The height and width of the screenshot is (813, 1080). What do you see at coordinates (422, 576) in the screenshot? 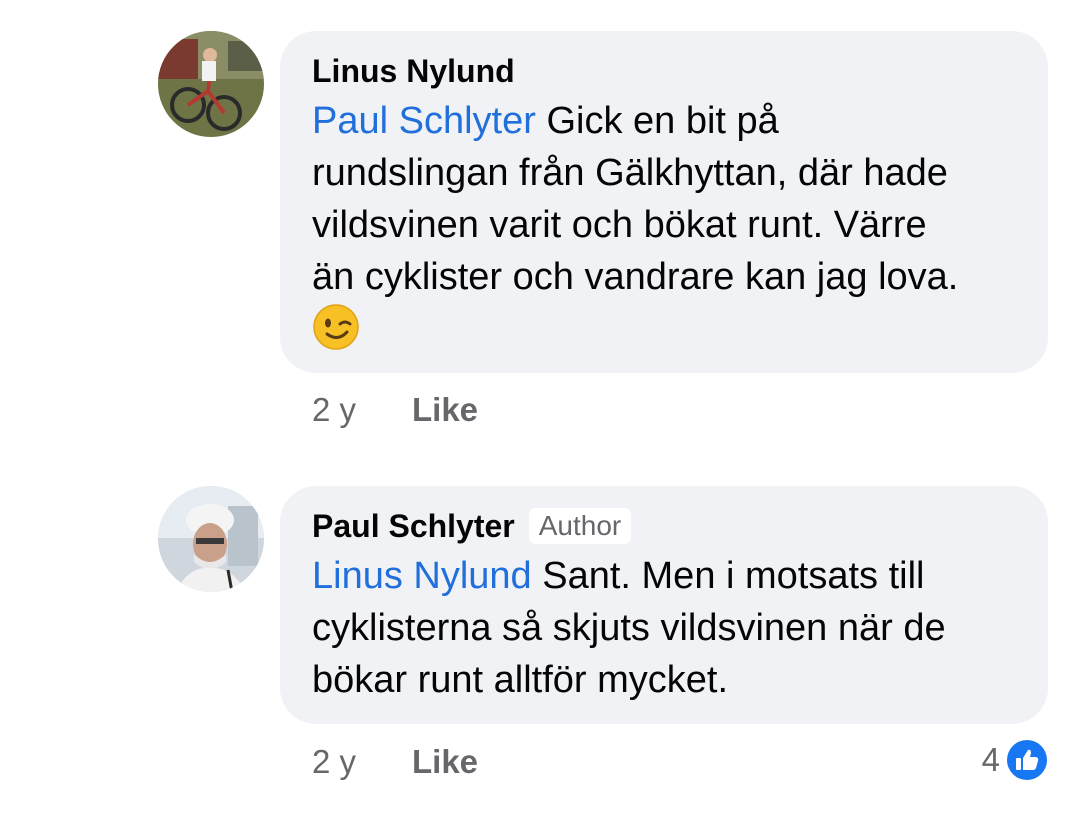
I see `mention-link: Linus Nylund` at bounding box center [422, 576].